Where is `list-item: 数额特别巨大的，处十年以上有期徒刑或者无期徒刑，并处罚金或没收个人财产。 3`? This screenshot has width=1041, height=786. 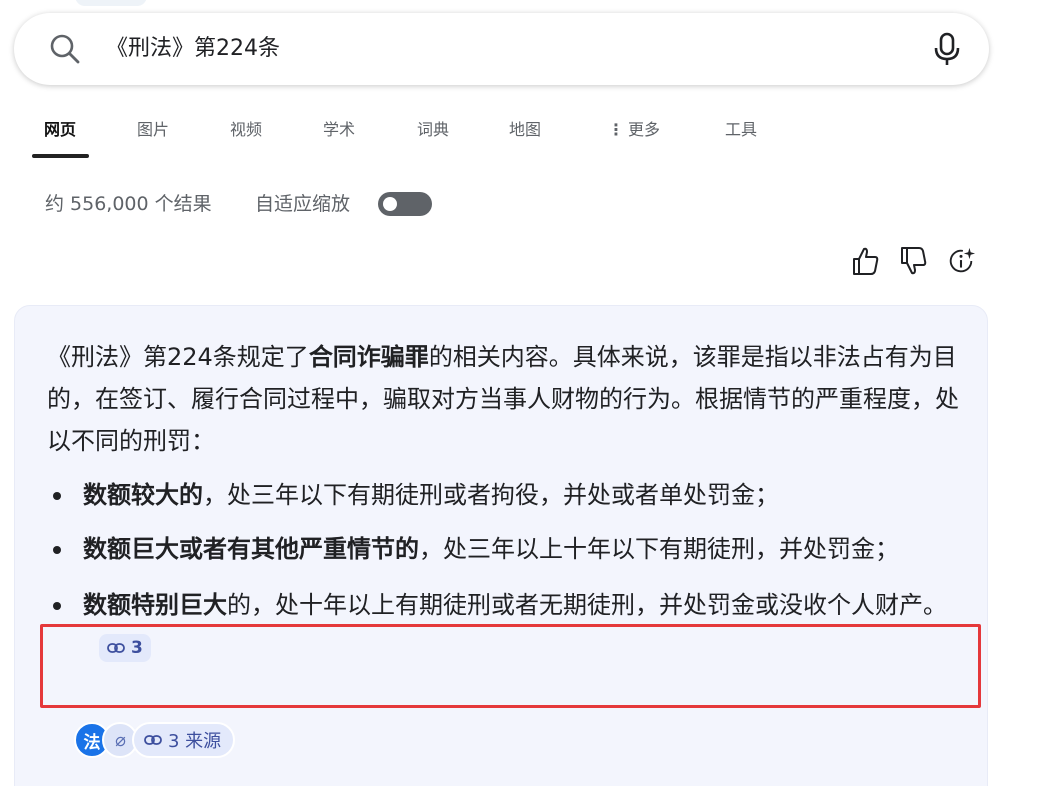 list-item: 数额特别巨大的，处十年以上有期徒刑或者无期徒刑，并处罚金或没收个人财产。 3 is located at coordinates (503, 626).